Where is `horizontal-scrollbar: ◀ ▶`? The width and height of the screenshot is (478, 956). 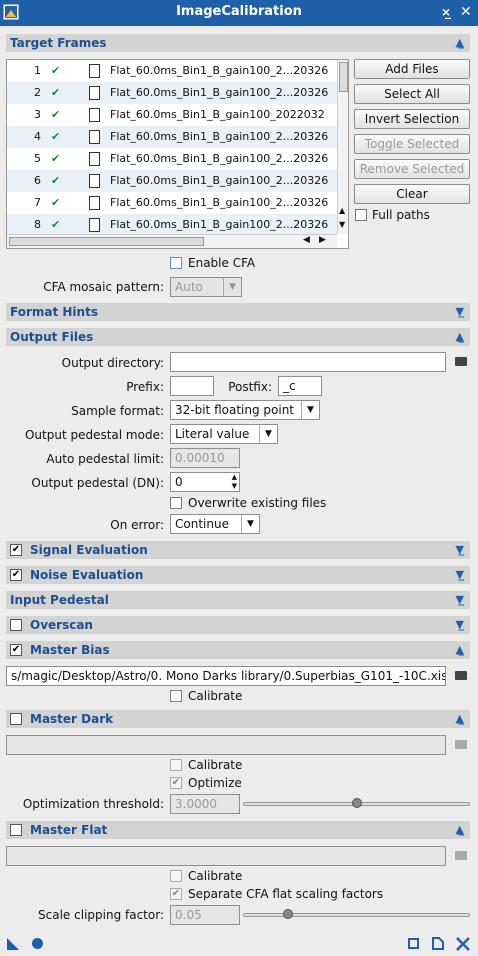
horizontal-scrollbar: ◀ ▶ is located at coordinates (172, 241).